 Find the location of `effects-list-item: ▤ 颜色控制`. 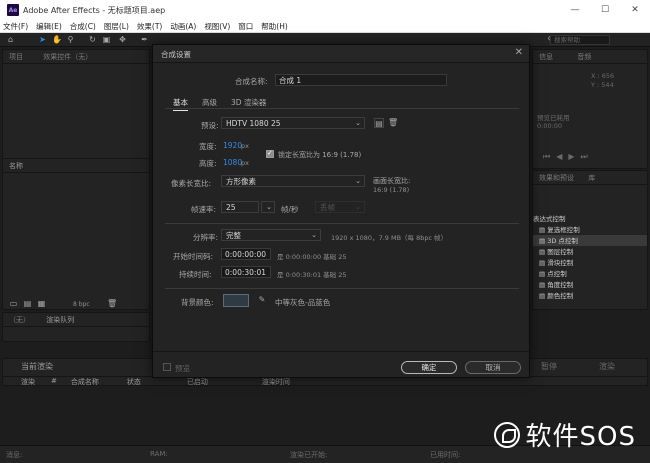

effects-list-item: ▤ 颜色控制 is located at coordinates (590, 295).